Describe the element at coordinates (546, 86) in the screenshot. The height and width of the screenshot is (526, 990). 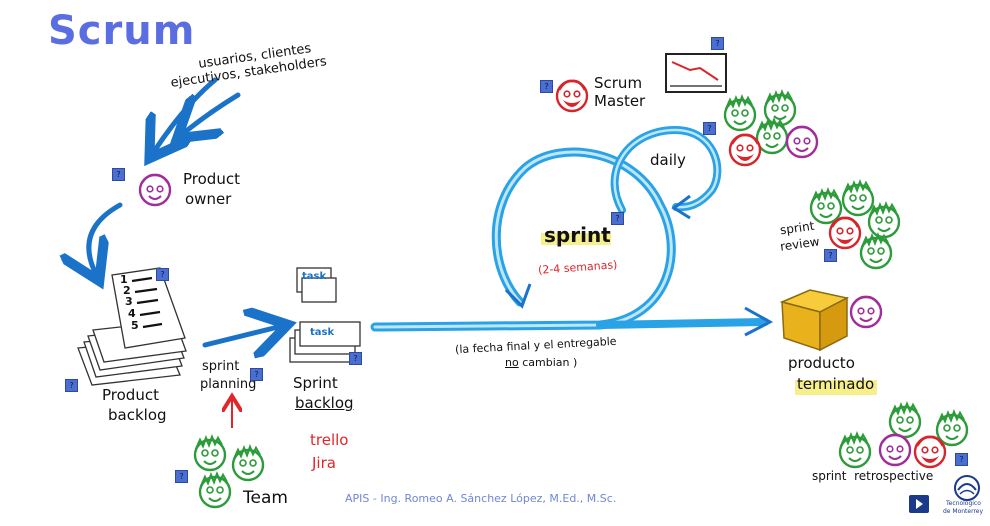
I see `help-button-scrum-master: ?` at that location.